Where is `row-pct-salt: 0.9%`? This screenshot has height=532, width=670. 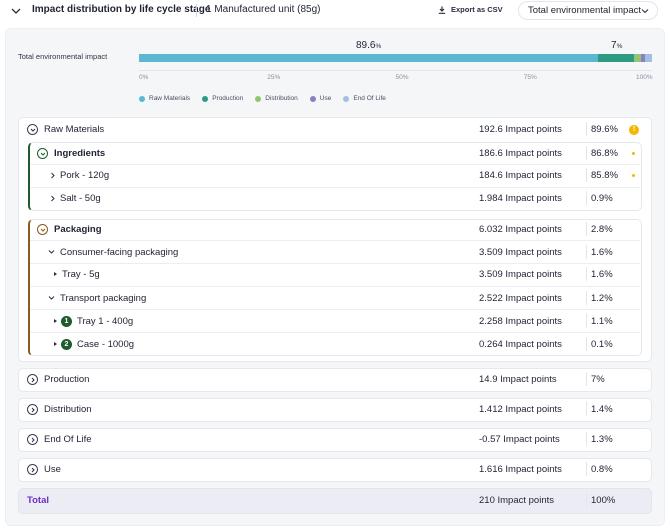 row-pct-salt: 0.9% is located at coordinates (602, 198).